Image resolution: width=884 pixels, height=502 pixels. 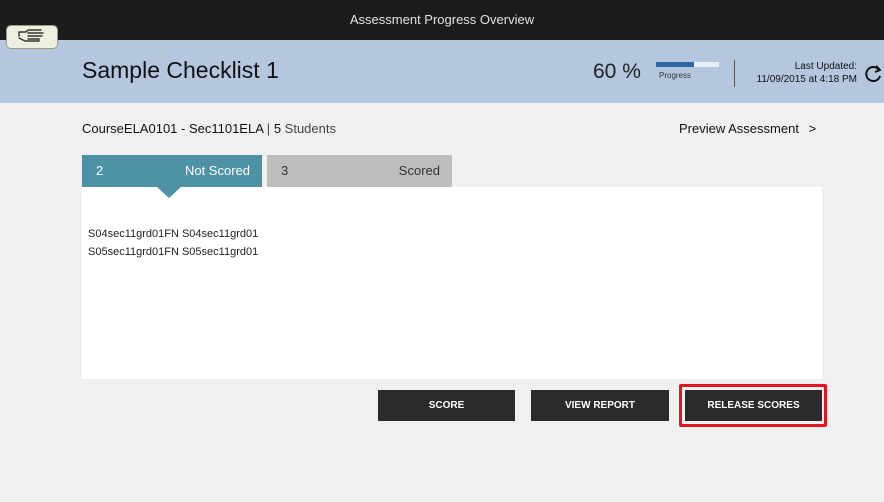 I want to click on title-bar: Assessment Progress Overview, so click(x=442, y=20).